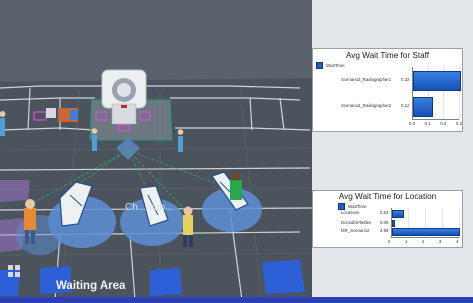  Describe the element at coordinates (387, 196) in the screenshot. I see `chart-title: Avg Wait Time for Location` at that location.